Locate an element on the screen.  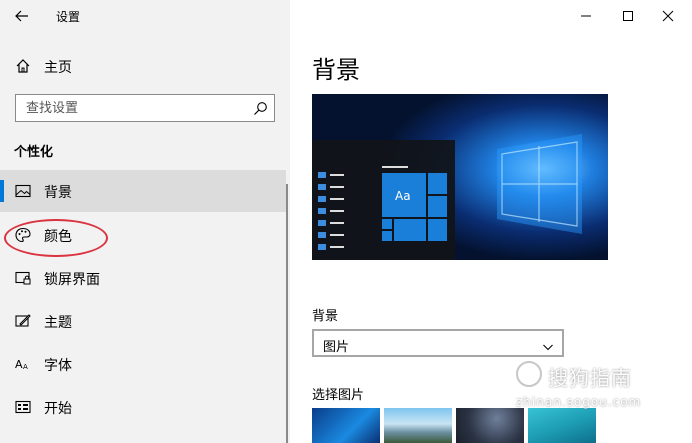
watermark-logo-icon is located at coordinates (529, 374).